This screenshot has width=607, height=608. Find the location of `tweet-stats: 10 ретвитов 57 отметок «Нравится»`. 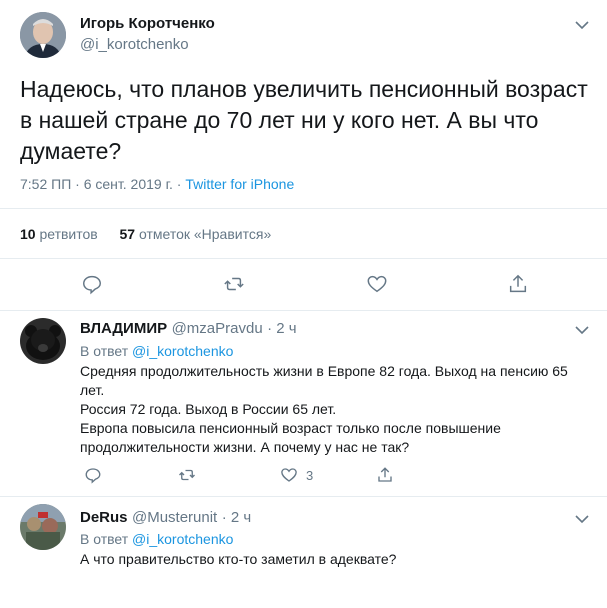

tweet-stats: 10 ретвитов 57 отметок «Нравится» is located at coordinates (145, 234).